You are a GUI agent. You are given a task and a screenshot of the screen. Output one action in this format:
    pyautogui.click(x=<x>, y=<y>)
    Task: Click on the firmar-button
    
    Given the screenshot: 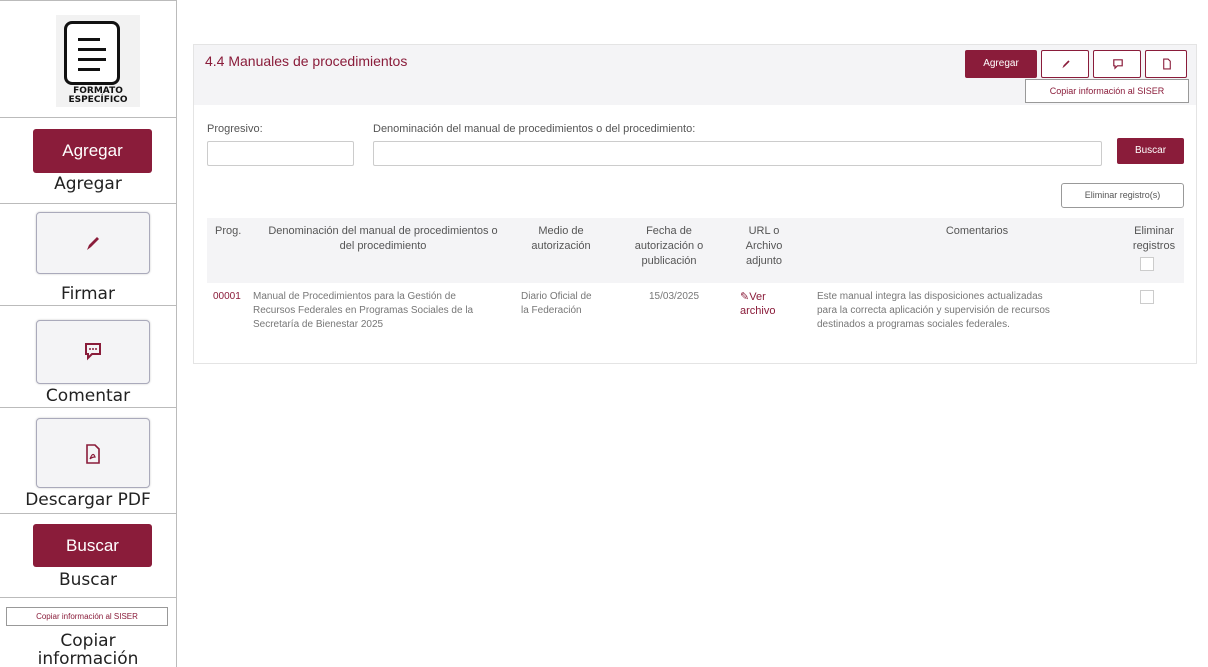 What is the action you would take?
    pyautogui.click(x=1065, y=64)
    